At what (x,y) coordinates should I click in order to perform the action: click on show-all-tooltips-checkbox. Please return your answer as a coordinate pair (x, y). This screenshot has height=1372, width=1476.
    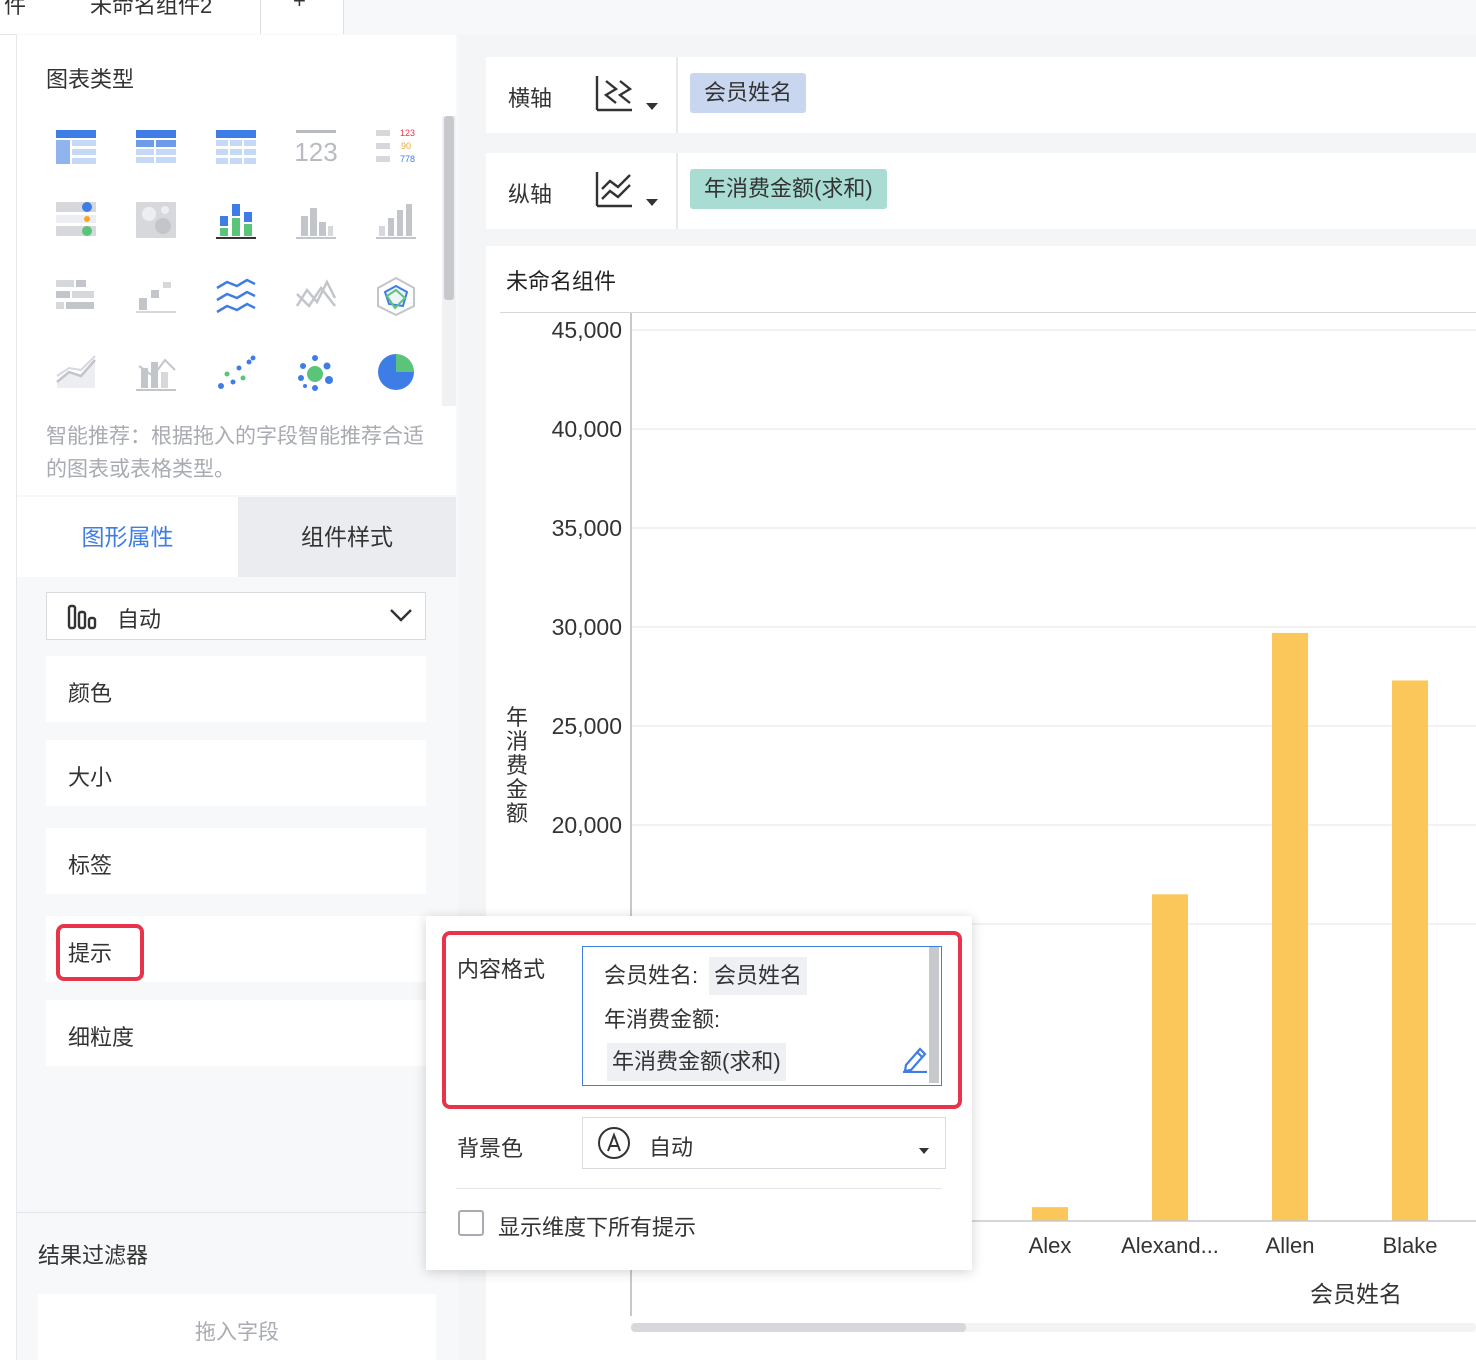
    Looking at the image, I should click on (471, 1223).